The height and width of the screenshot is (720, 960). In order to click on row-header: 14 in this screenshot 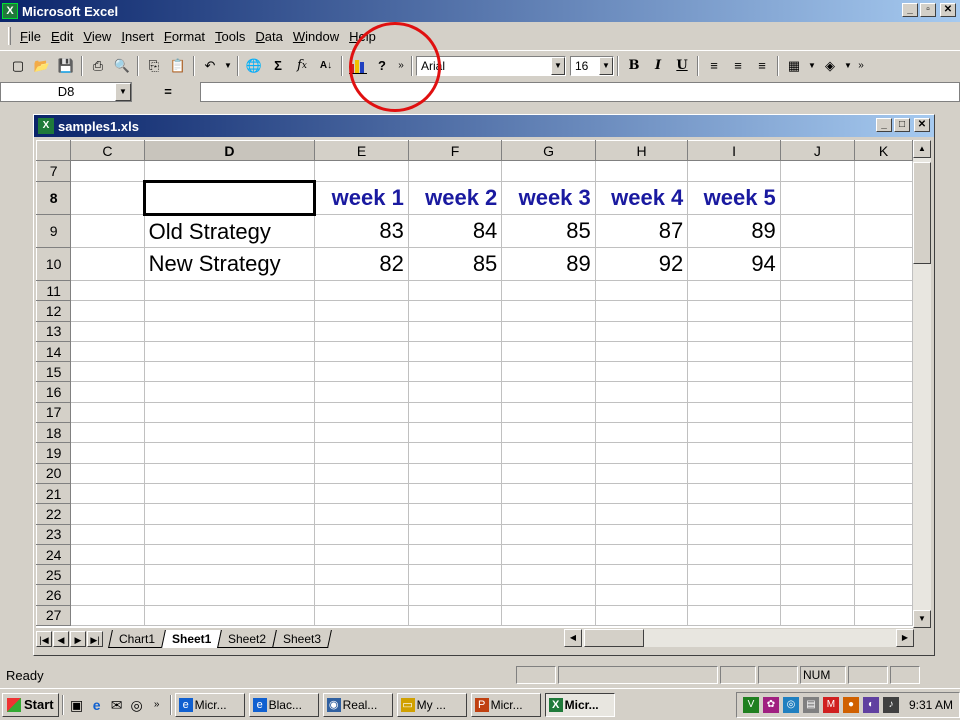, I will do `click(54, 351)`.